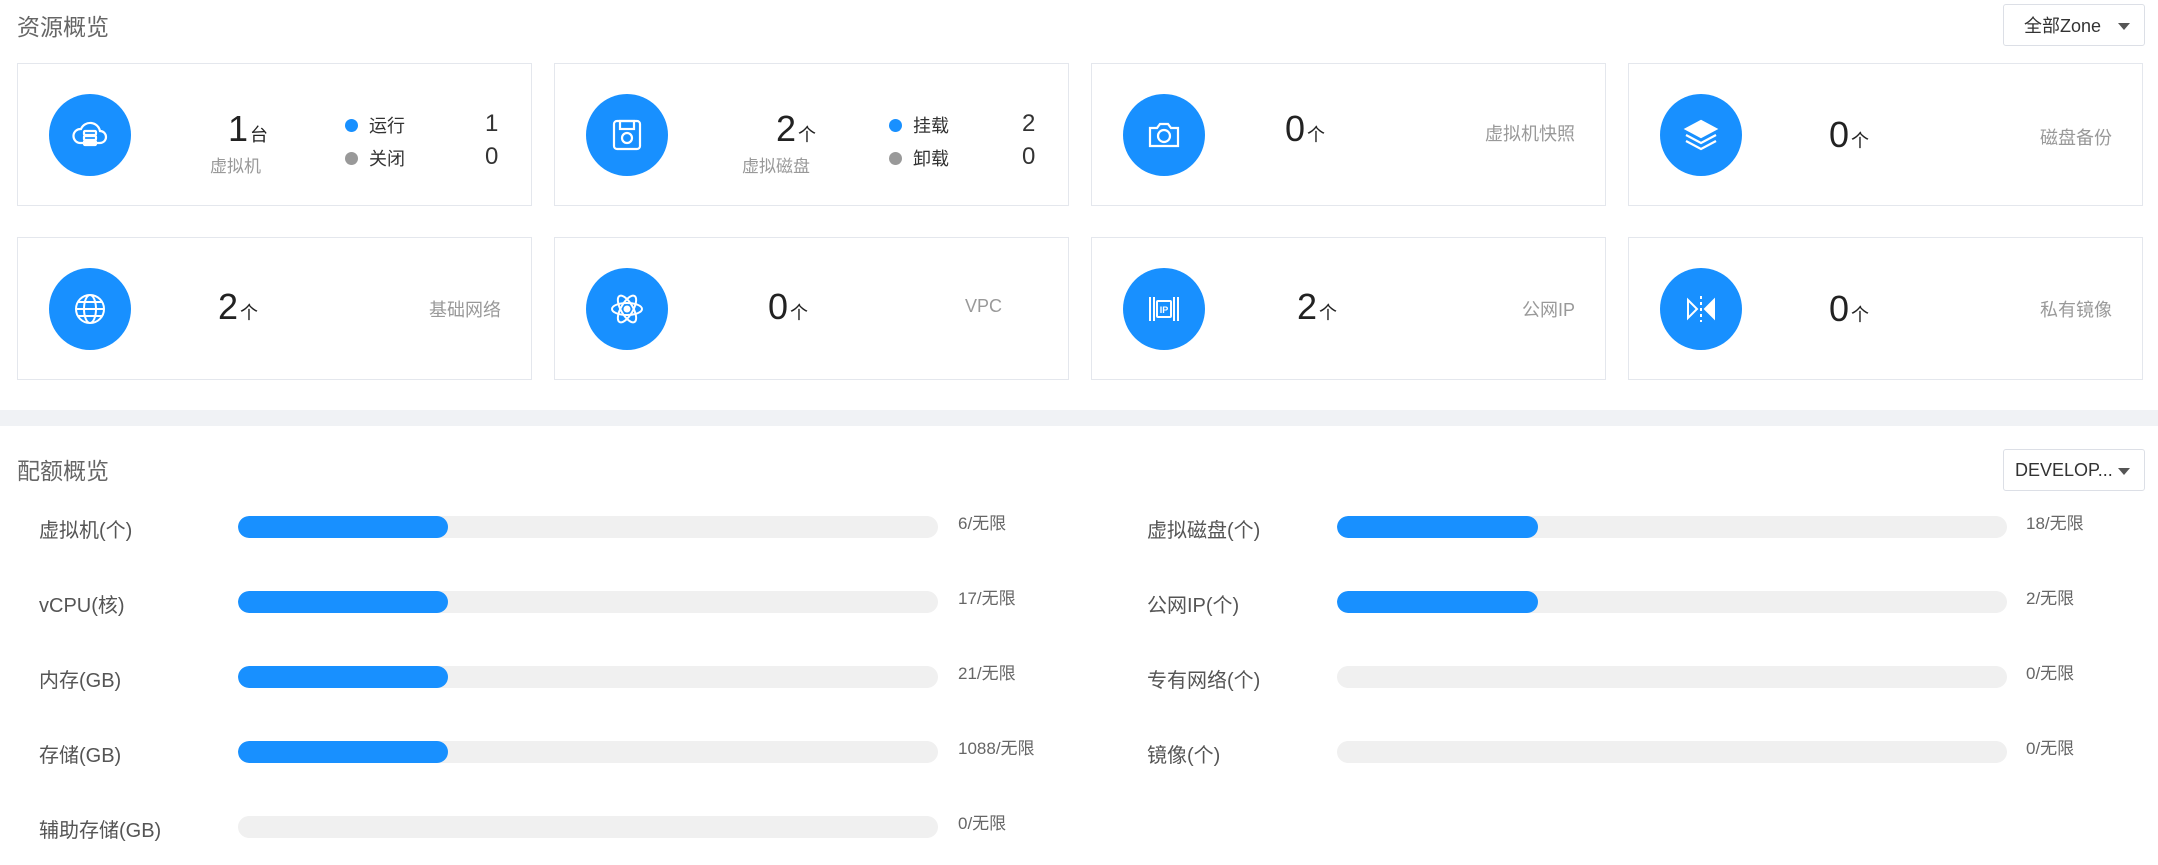 Image resolution: width=2158 pixels, height=865 pixels. What do you see at coordinates (2063, 26) in the screenshot?
I see `zone-select-value: 全部Zone` at bounding box center [2063, 26].